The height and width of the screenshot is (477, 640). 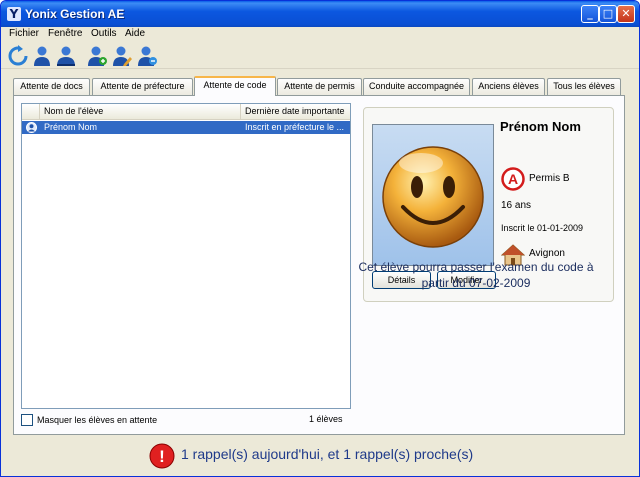 I want to click on menu-outils: Outils, so click(x=104, y=33).